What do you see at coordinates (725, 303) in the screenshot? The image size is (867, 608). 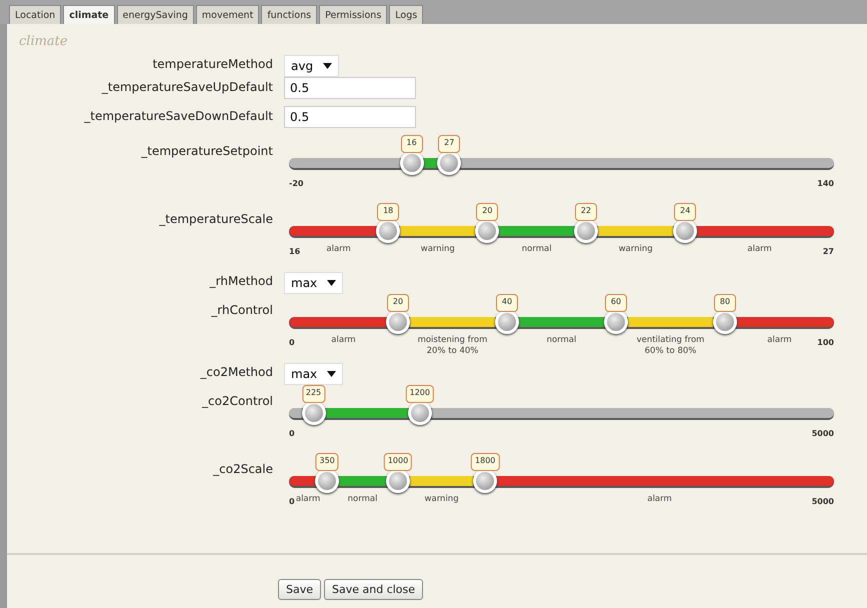 I see `value-label: 80` at bounding box center [725, 303].